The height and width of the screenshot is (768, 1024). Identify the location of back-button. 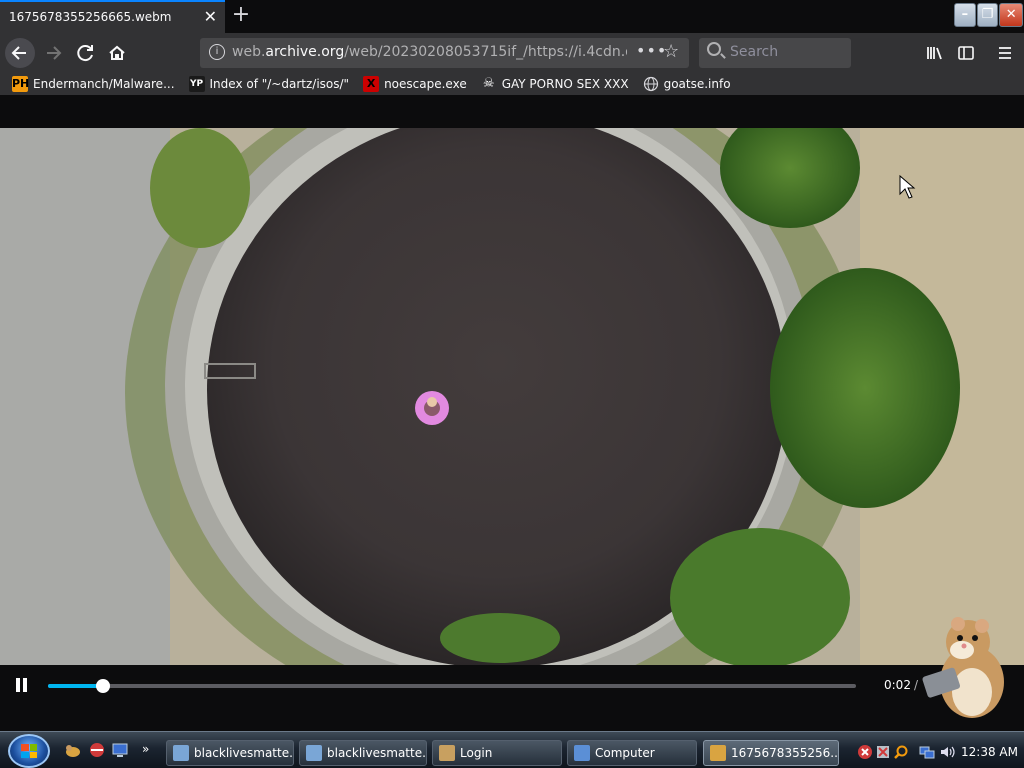
(20, 53).